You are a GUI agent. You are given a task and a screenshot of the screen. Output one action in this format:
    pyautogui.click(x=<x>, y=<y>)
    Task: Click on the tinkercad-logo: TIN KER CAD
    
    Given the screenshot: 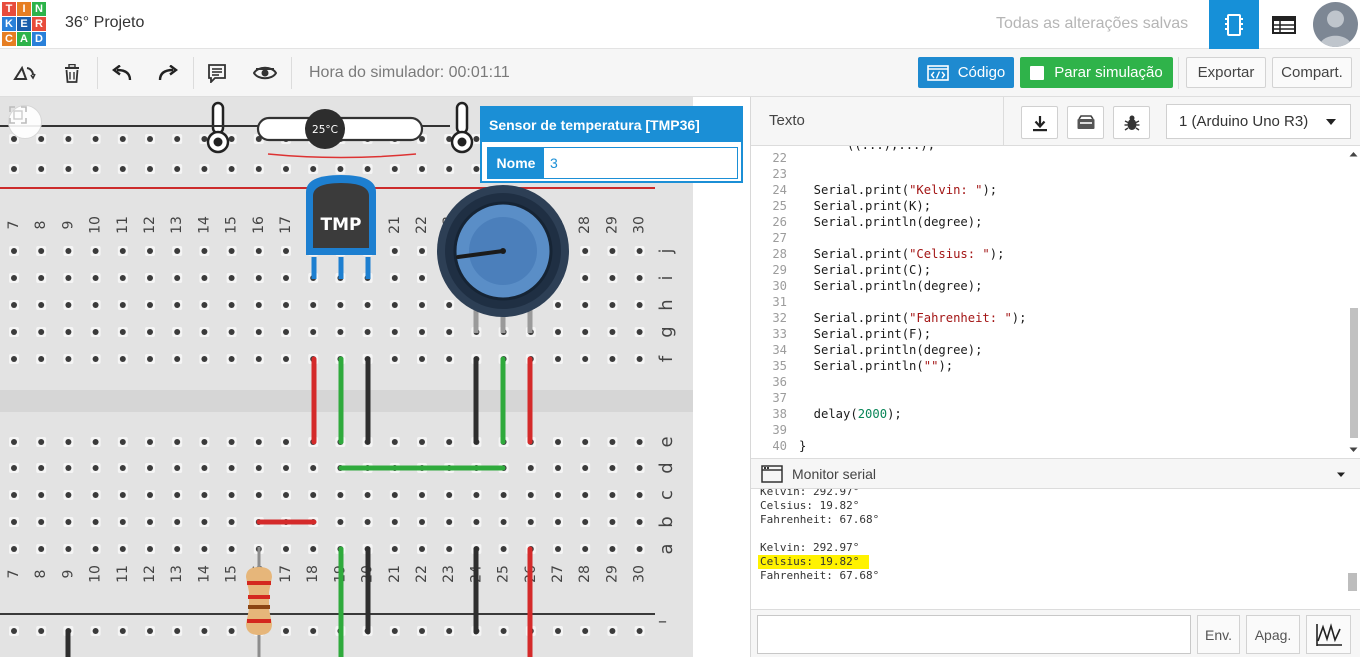 What is the action you would take?
    pyautogui.click(x=24, y=24)
    